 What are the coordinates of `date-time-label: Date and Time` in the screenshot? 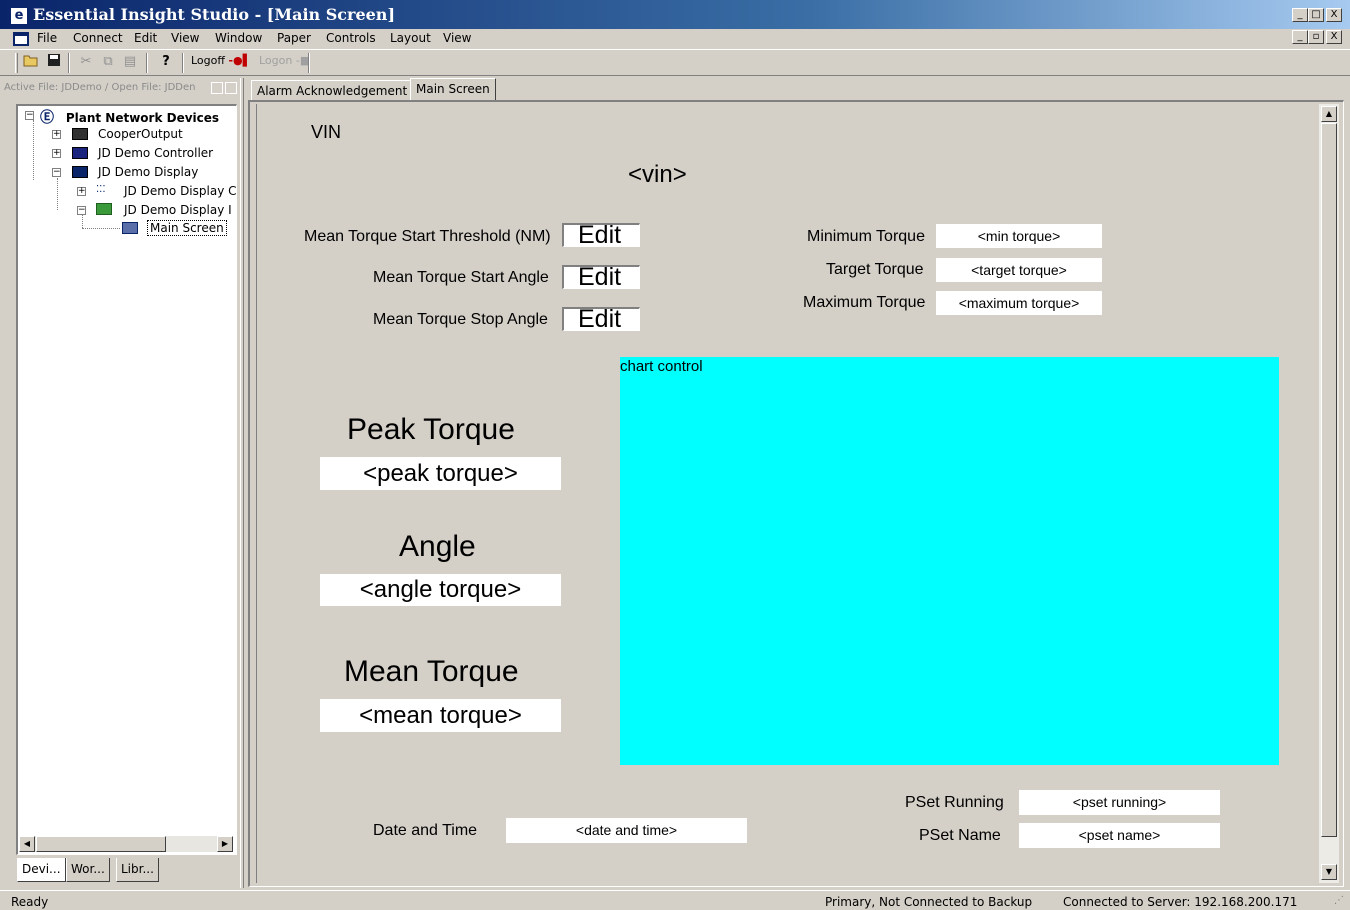 It's located at (425, 830).